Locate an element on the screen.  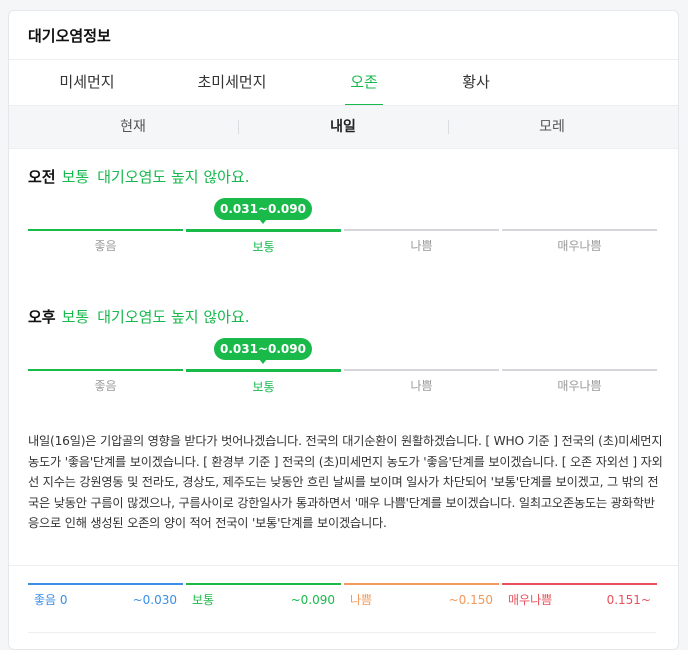
legend-bottom-line is located at coordinates (342, 632).